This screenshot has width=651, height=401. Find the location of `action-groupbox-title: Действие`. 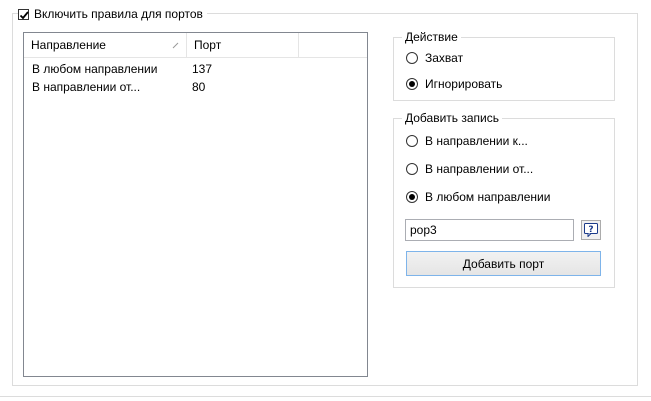

action-groupbox-title: Действие is located at coordinates (431, 37).